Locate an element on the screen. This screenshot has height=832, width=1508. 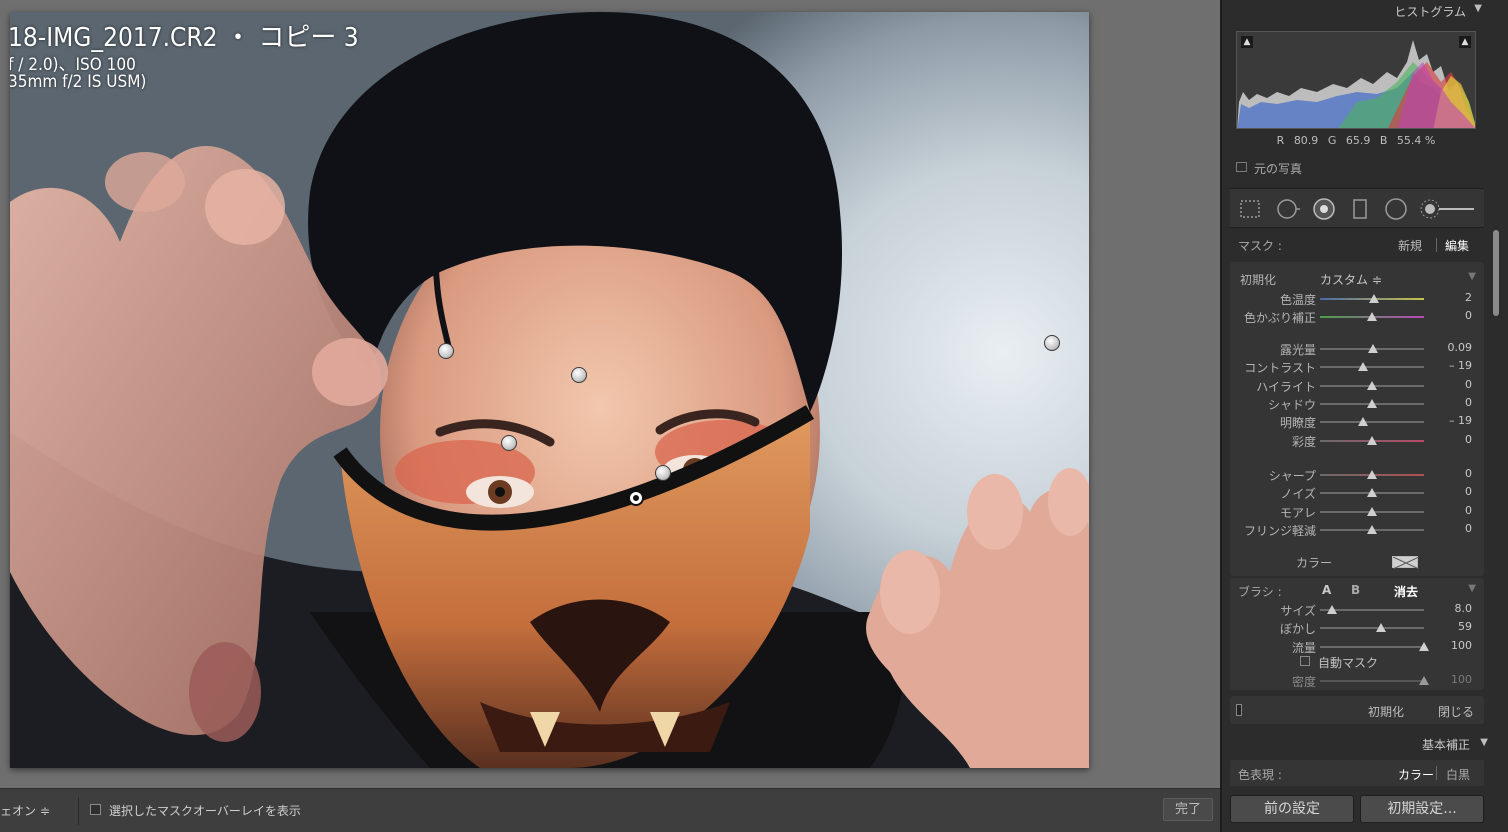
slider-value: 8.0 is located at coordinates (1464, 608).